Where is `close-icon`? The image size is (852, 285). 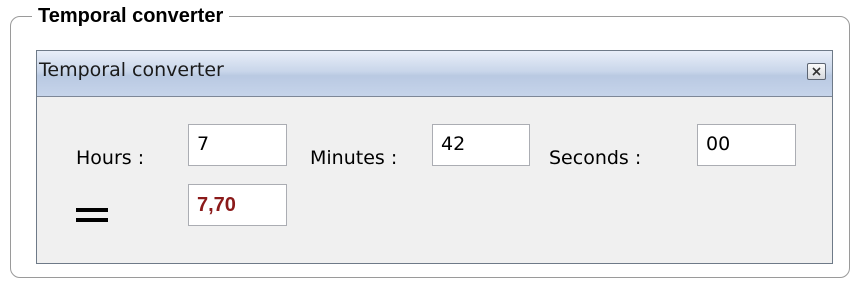 close-icon is located at coordinates (816, 71).